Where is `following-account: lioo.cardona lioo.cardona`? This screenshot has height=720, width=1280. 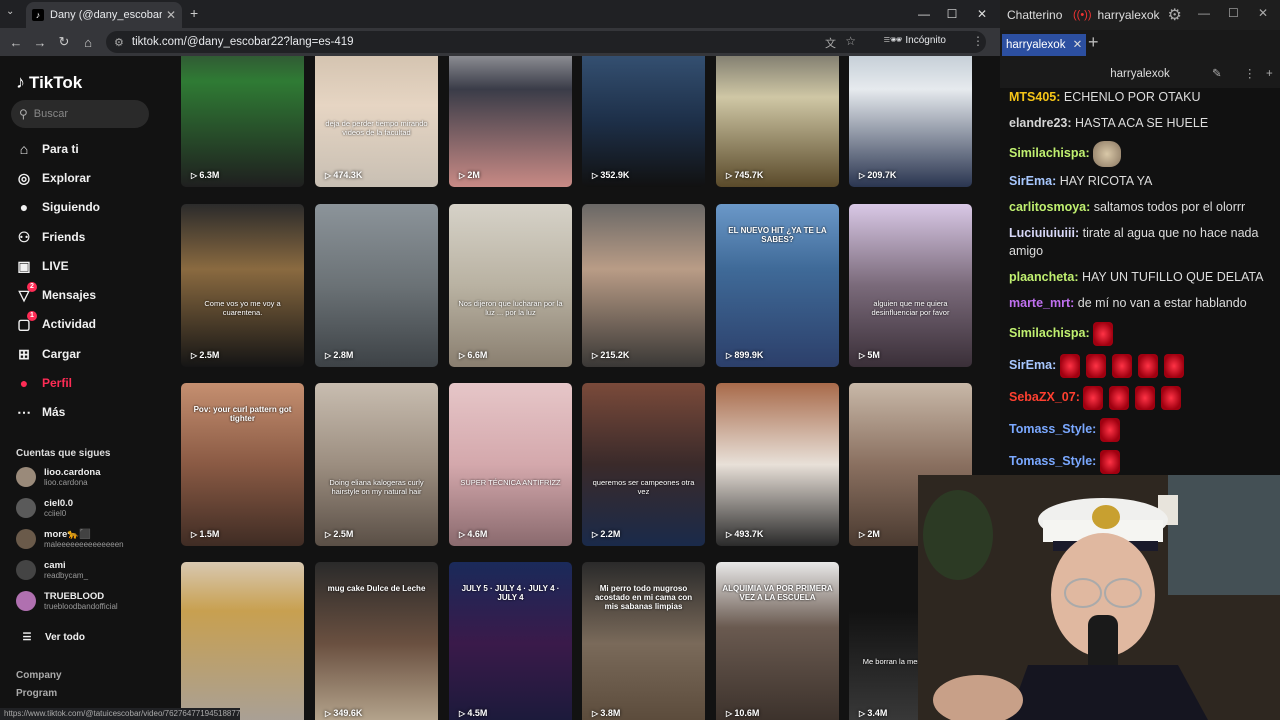
following-account: lioo.cardona lioo.cardona is located at coordinates (91, 477).